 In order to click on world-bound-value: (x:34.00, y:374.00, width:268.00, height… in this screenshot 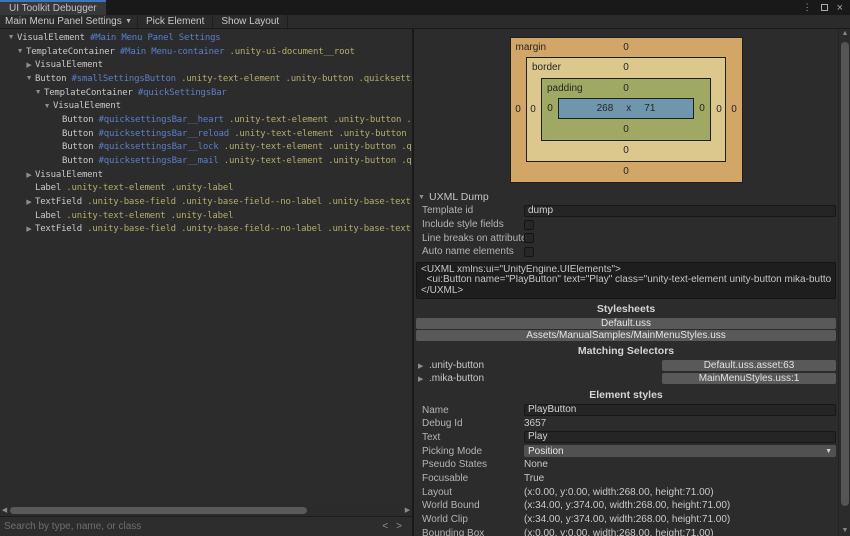, I will do `click(627, 506)`.